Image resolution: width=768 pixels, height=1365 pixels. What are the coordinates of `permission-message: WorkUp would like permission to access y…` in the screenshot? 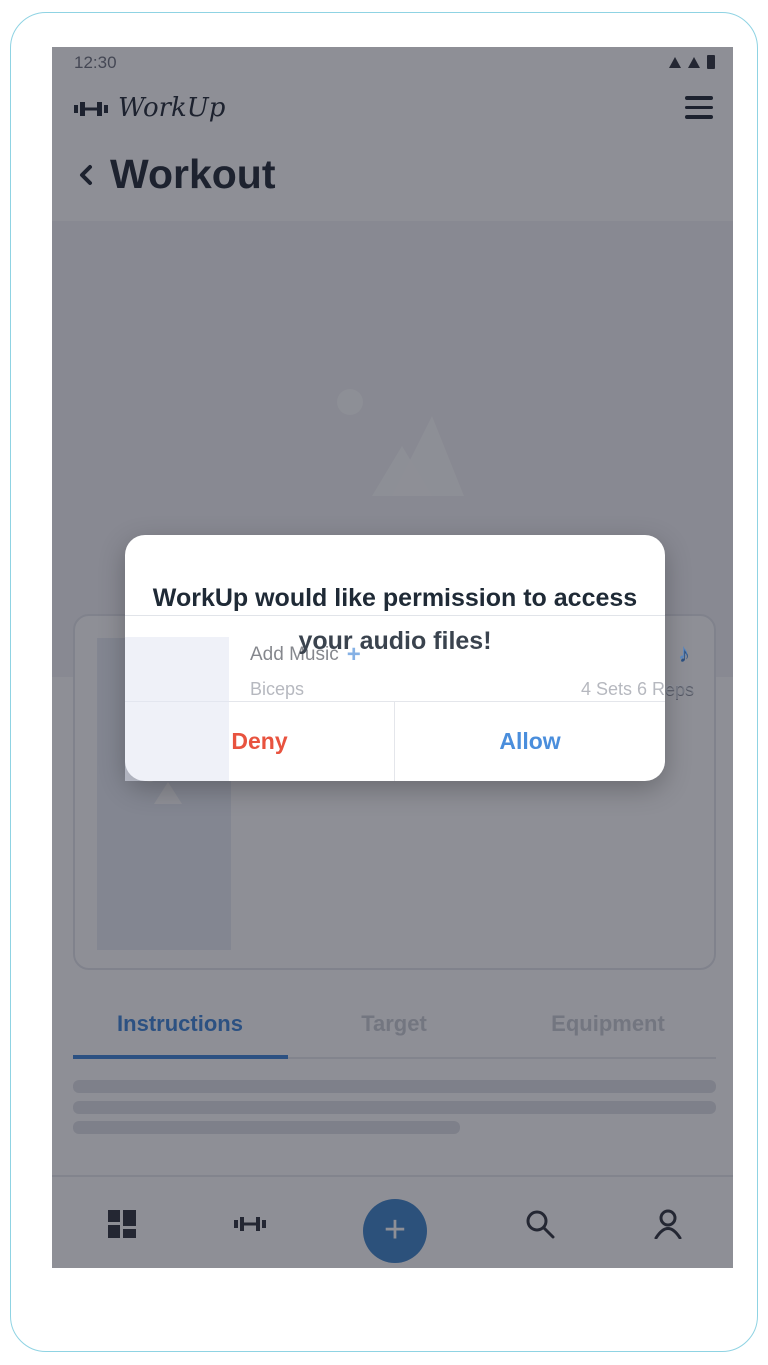 It's located at (395, 619).